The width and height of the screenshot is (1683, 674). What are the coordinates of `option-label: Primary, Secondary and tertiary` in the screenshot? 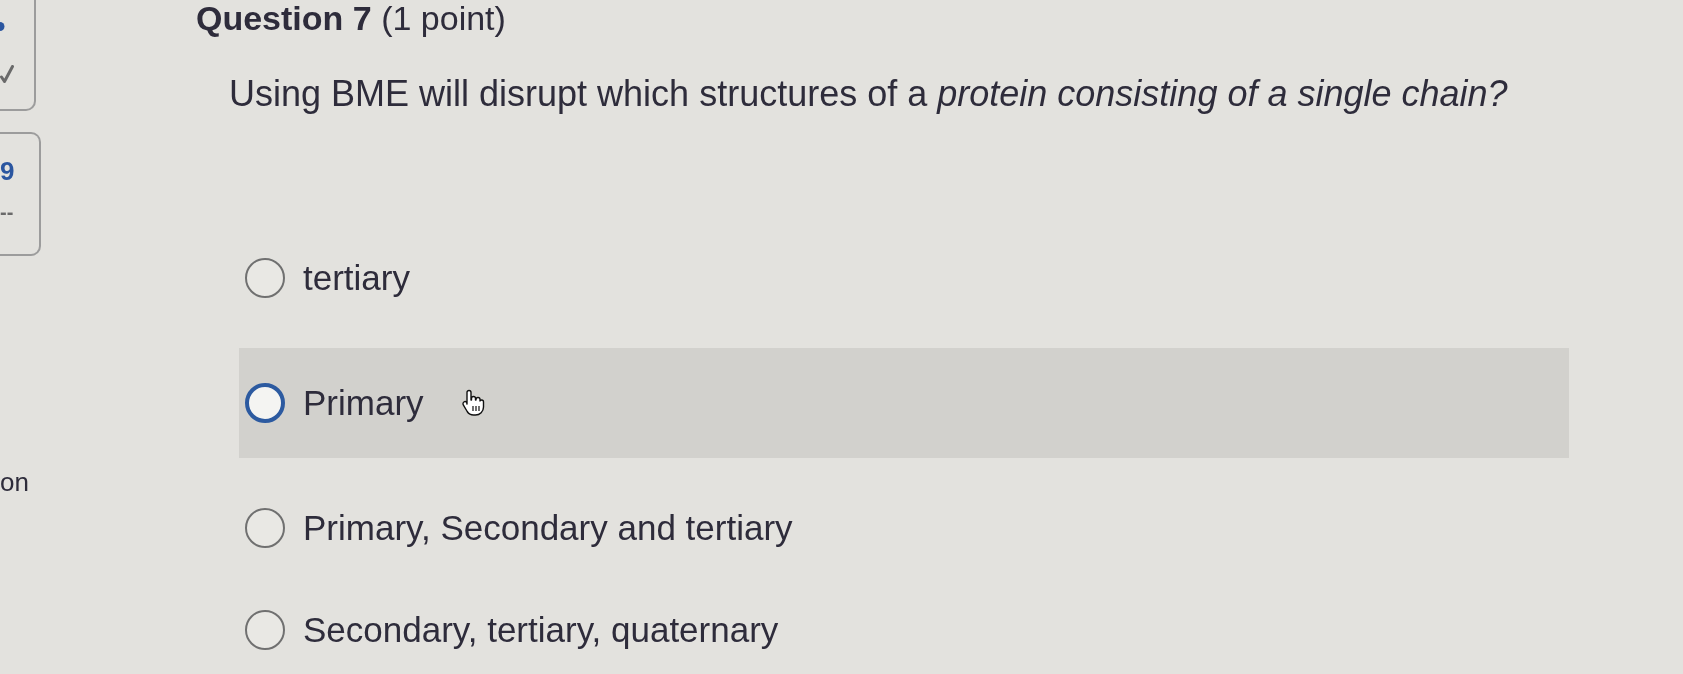 It's located at (548, 528).